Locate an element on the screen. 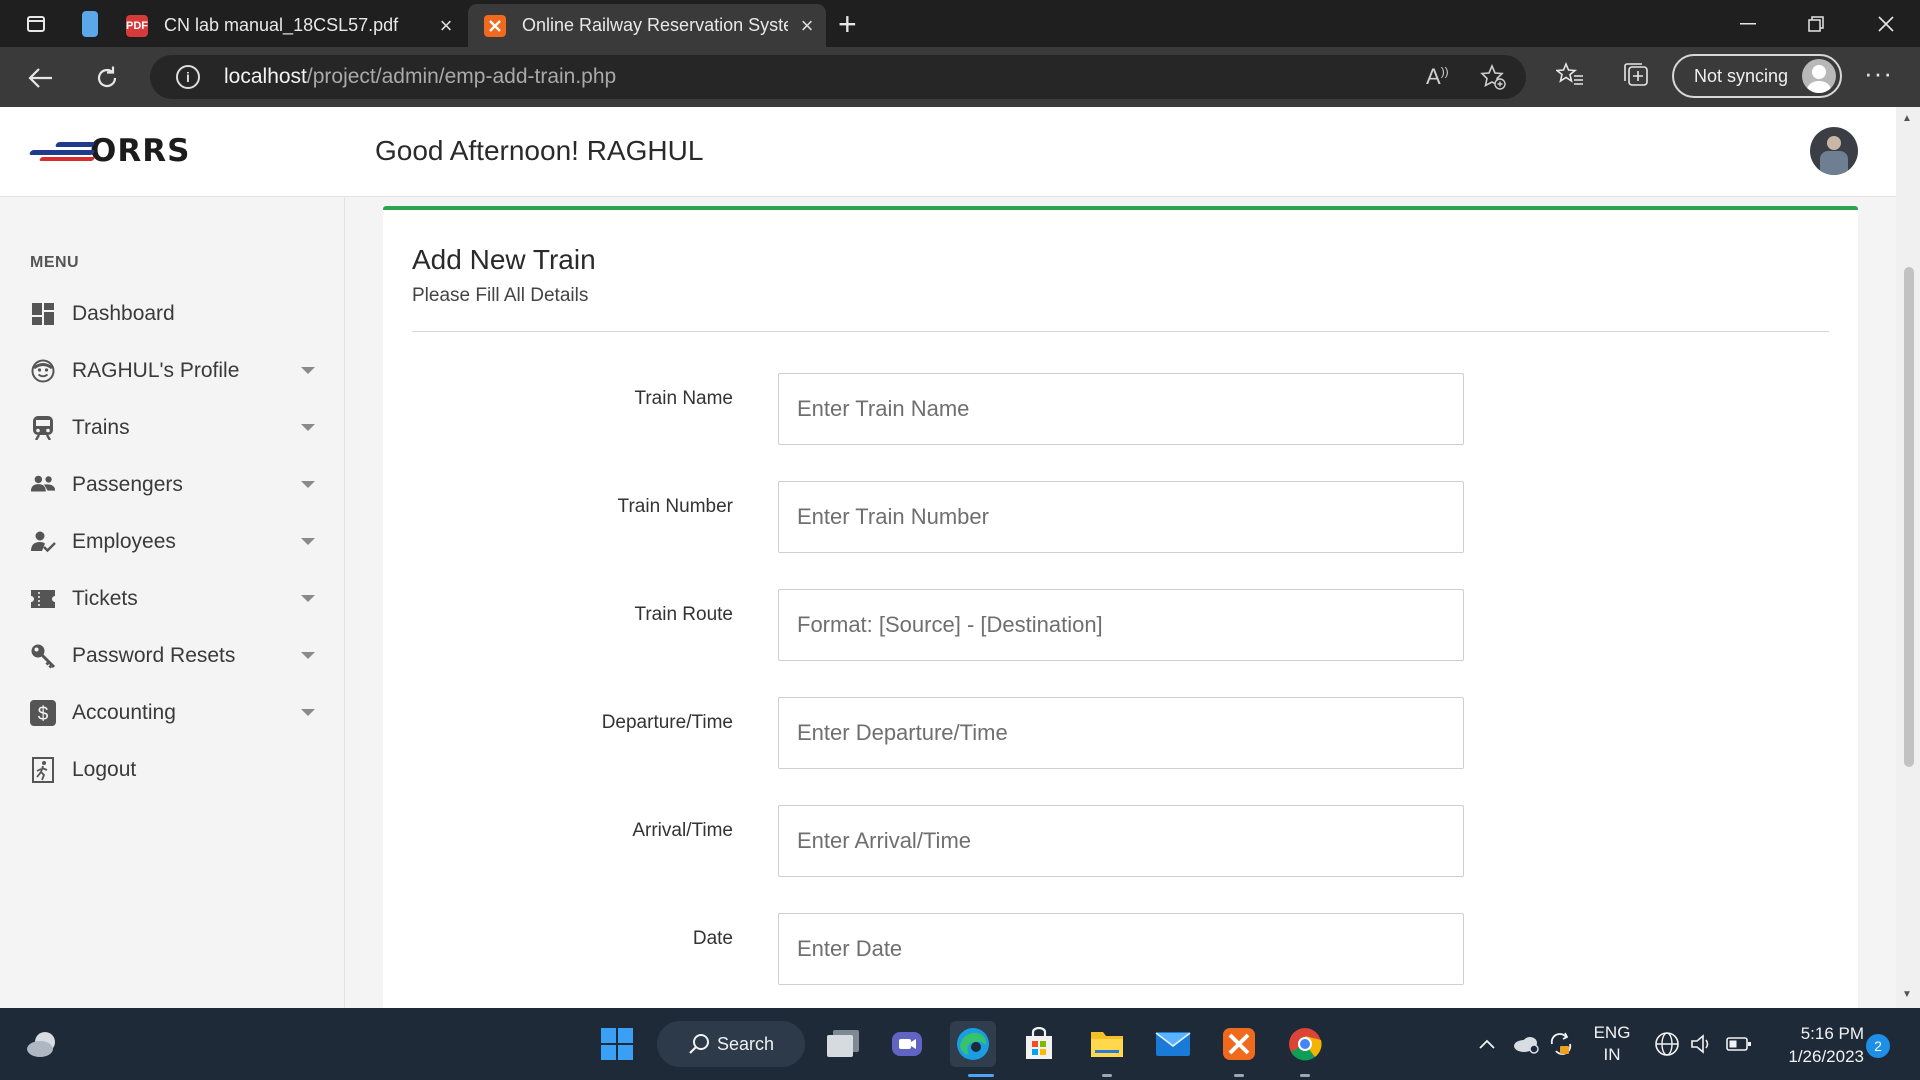 The image size is (1920, 1080). battery-icon is located at coordinates (1739, 1044).